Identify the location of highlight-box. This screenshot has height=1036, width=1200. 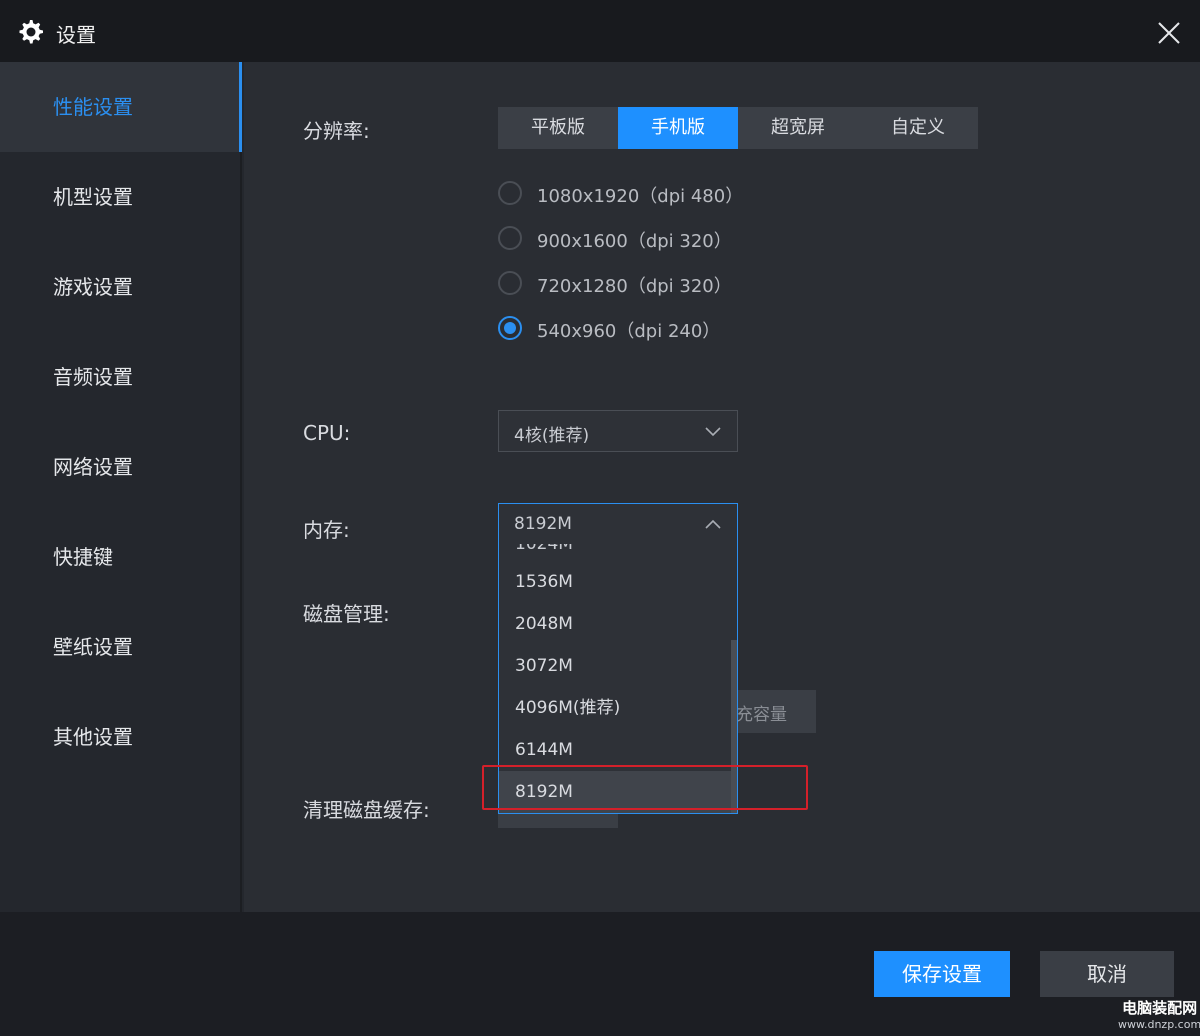
(645, 787).